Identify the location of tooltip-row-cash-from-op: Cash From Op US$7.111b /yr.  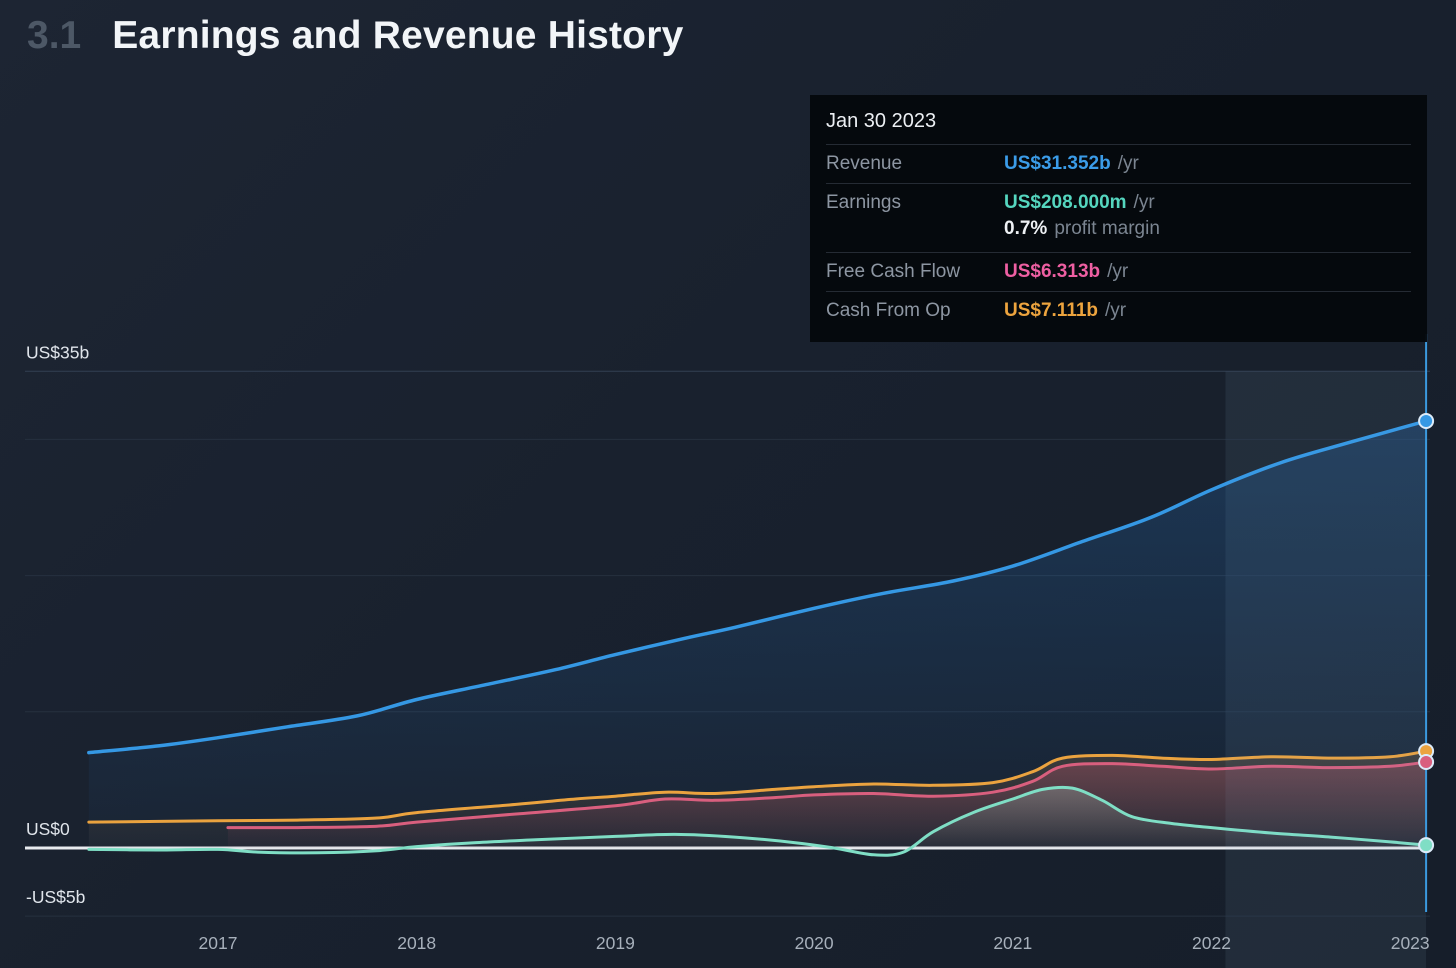
(1118, 310).